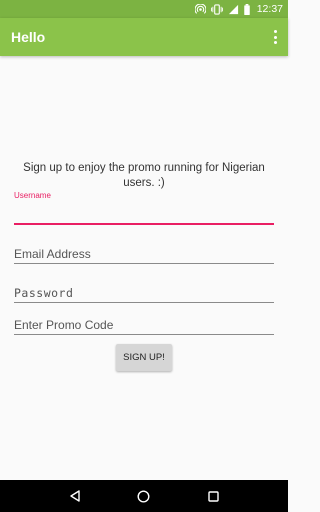 The height and width of the screenshot is (512, 320). What do you see at coordinates (144, 357) in the screenshot?
I see `sign-up-button: SIGN UP!` at bounding box center [144, 357].